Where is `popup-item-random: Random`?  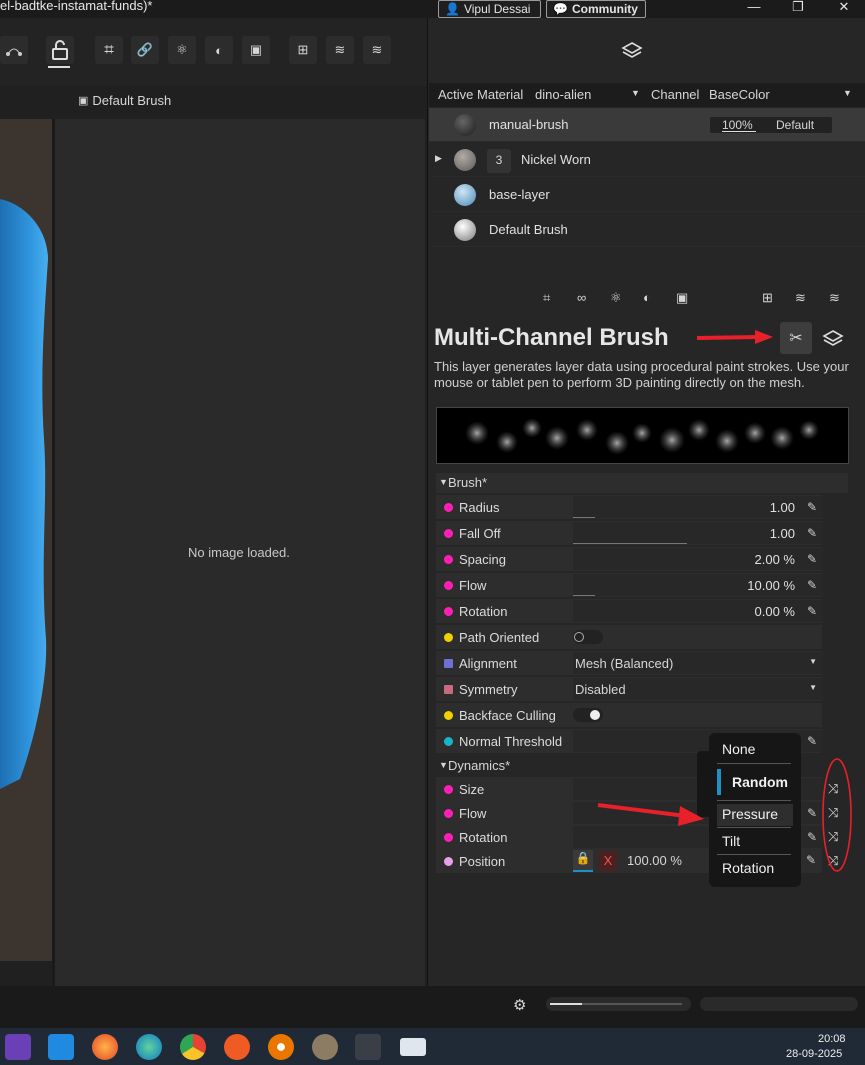
popup-item-random: Random is located at coordinates (760, 782).